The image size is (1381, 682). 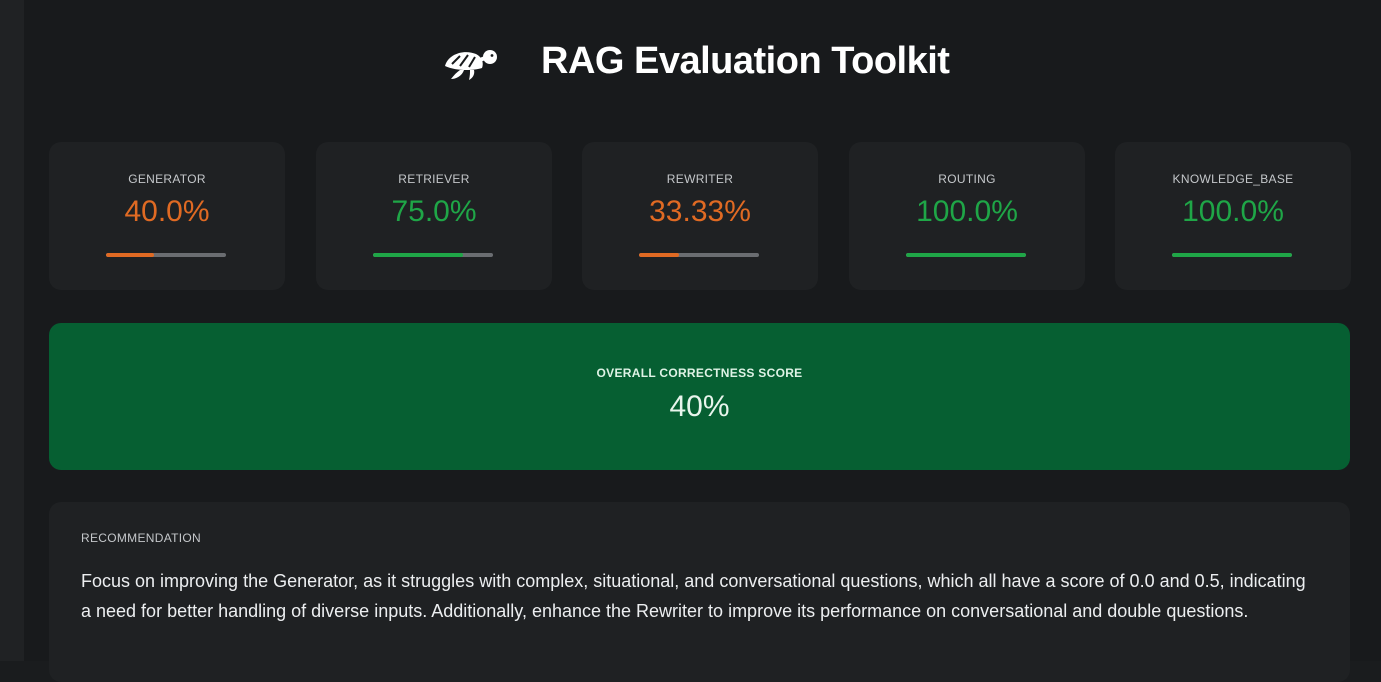 I want to click on metric-card-generator: GENERATOR 40.0%, so click(x=167, y=216).